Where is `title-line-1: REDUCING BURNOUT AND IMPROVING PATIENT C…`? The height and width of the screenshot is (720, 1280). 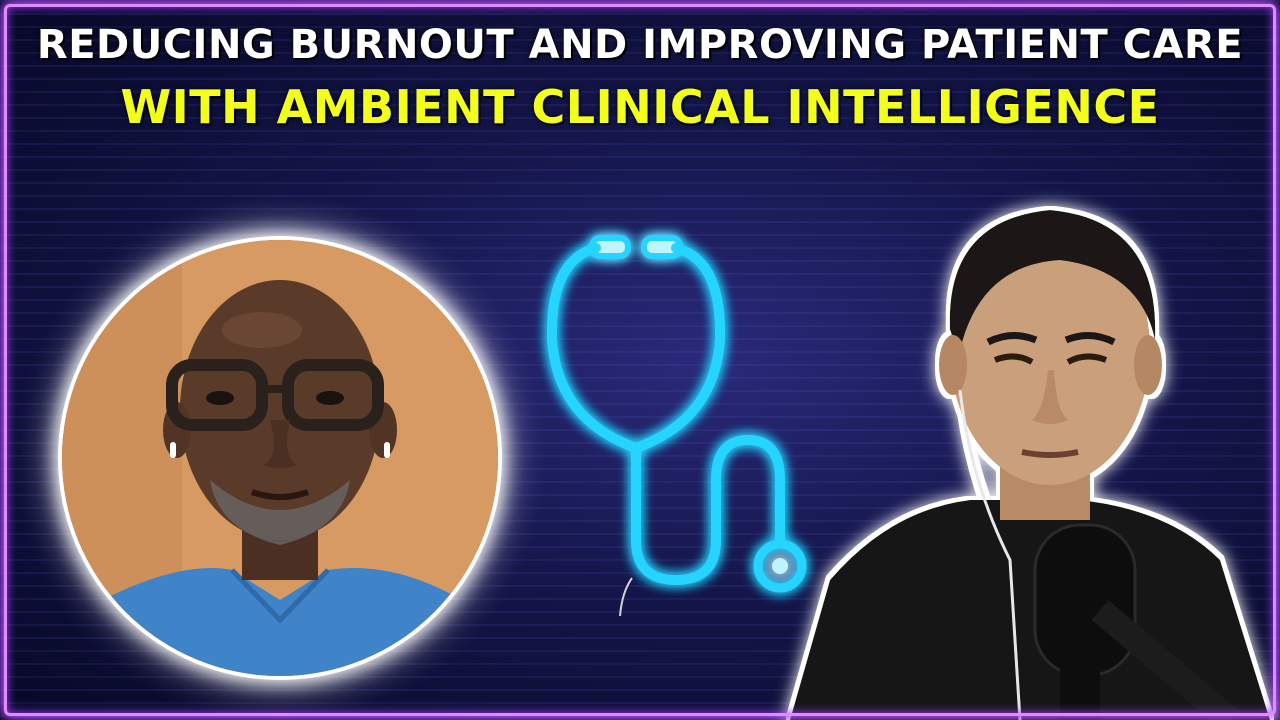 title-line-1: REDUCING BURNOUT AND IMPROVING PATIENT C… is located at coordinates (640, 45).